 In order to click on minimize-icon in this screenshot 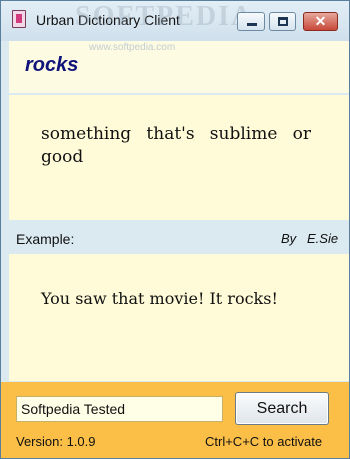, I will do `click(252, 24)`.